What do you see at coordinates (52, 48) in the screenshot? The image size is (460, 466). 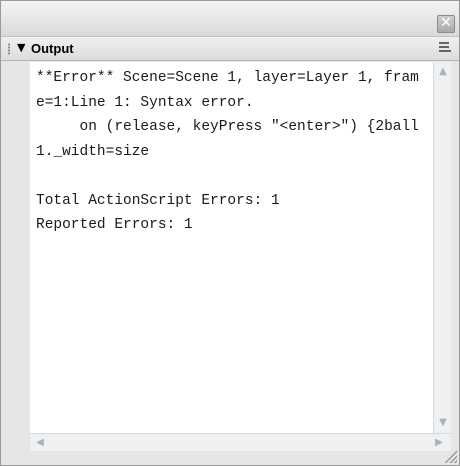 I see `panel-title: Output` at bounding box center [52, 48].